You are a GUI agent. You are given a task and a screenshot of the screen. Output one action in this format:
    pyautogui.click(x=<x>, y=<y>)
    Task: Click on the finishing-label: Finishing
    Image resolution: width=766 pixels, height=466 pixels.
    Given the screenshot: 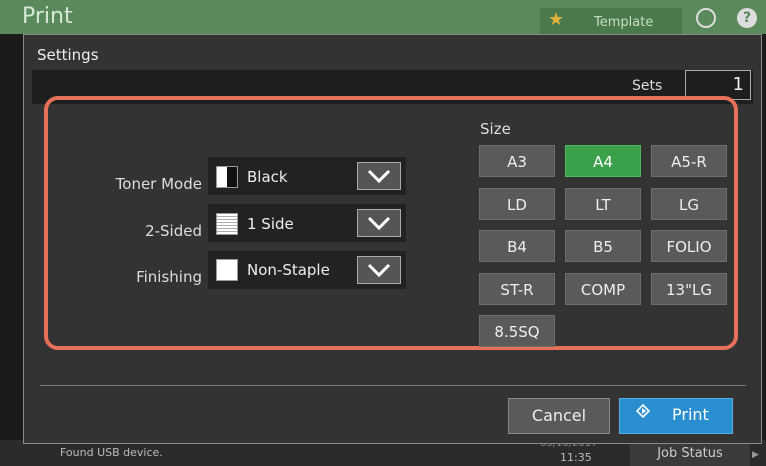 What is the action you would take?
    pyautogui.click(x=169, y=277)
    